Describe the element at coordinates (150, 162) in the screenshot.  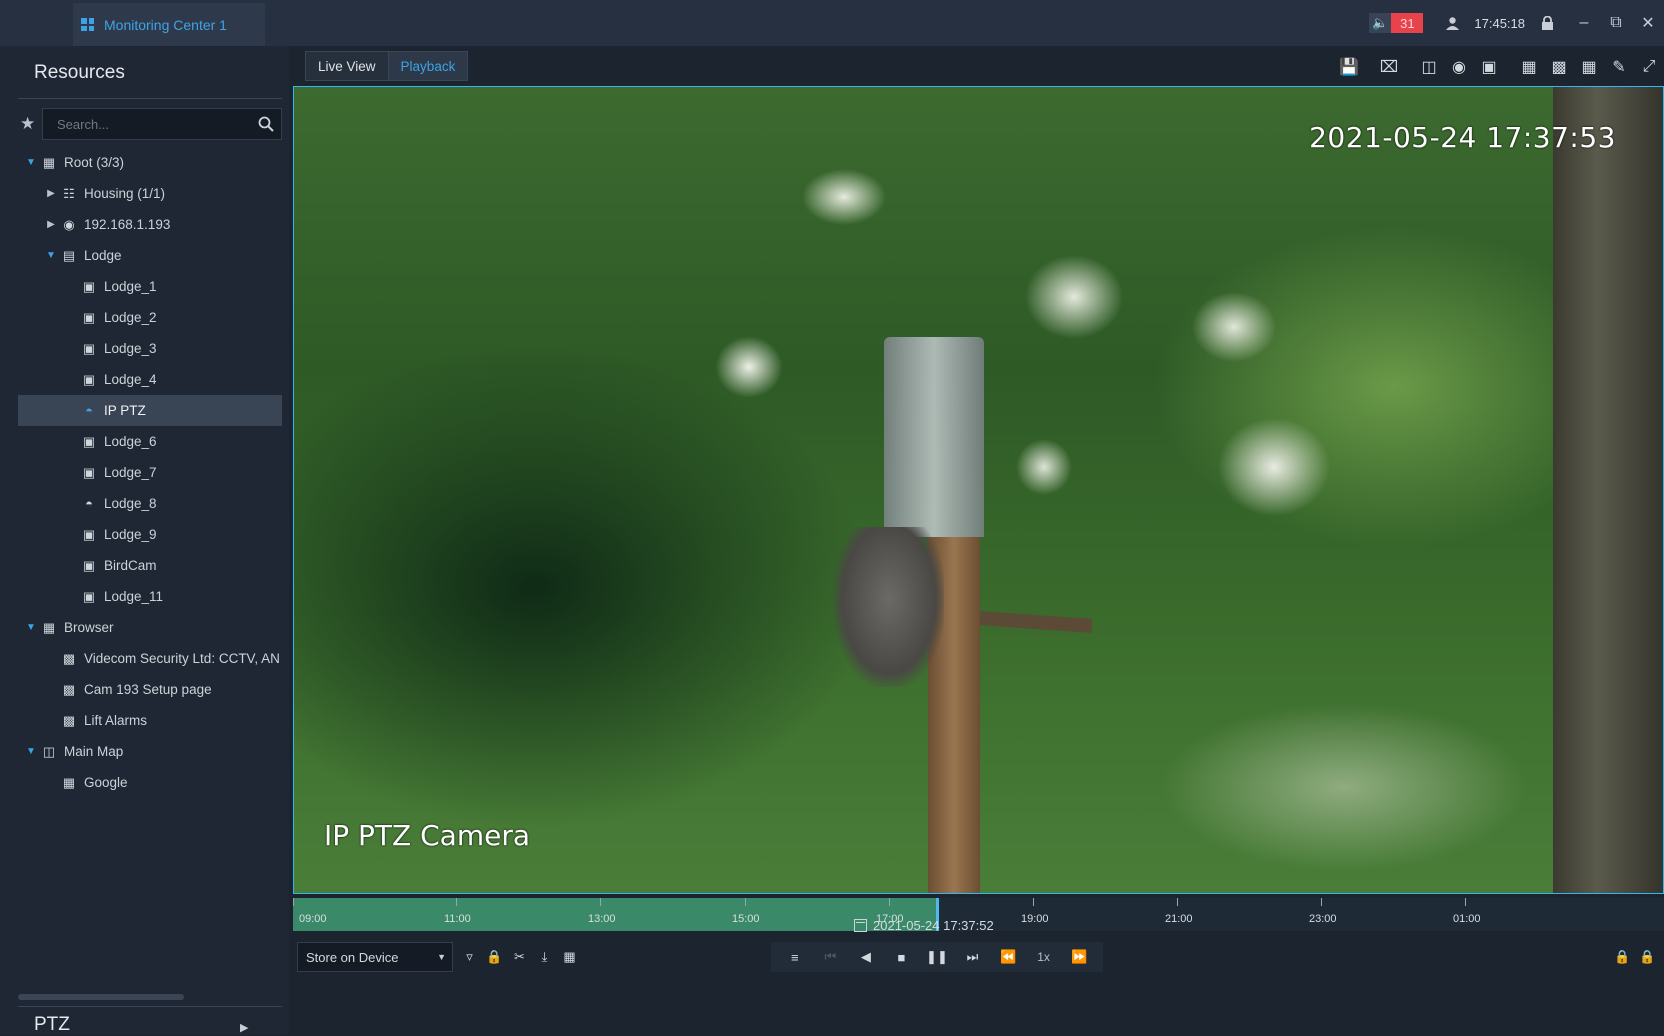
I see `tree-node-root: ▼ ▦ Root (3/3)` at that location.